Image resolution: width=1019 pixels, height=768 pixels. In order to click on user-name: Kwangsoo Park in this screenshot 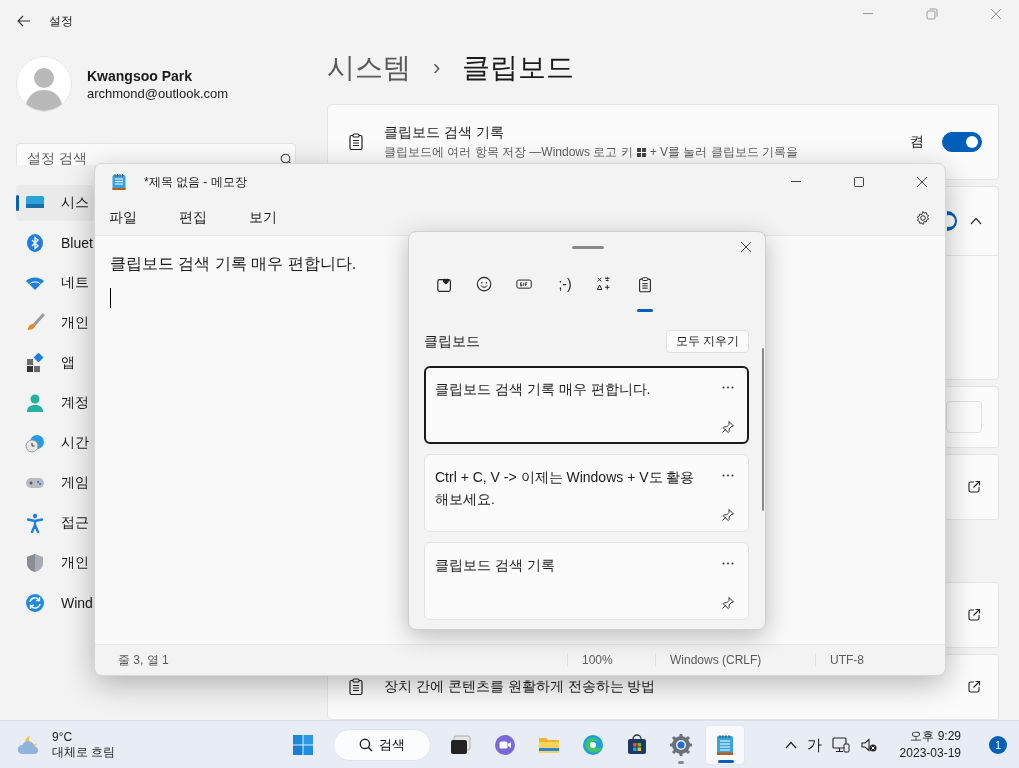, I will do `click(140, 75)`.